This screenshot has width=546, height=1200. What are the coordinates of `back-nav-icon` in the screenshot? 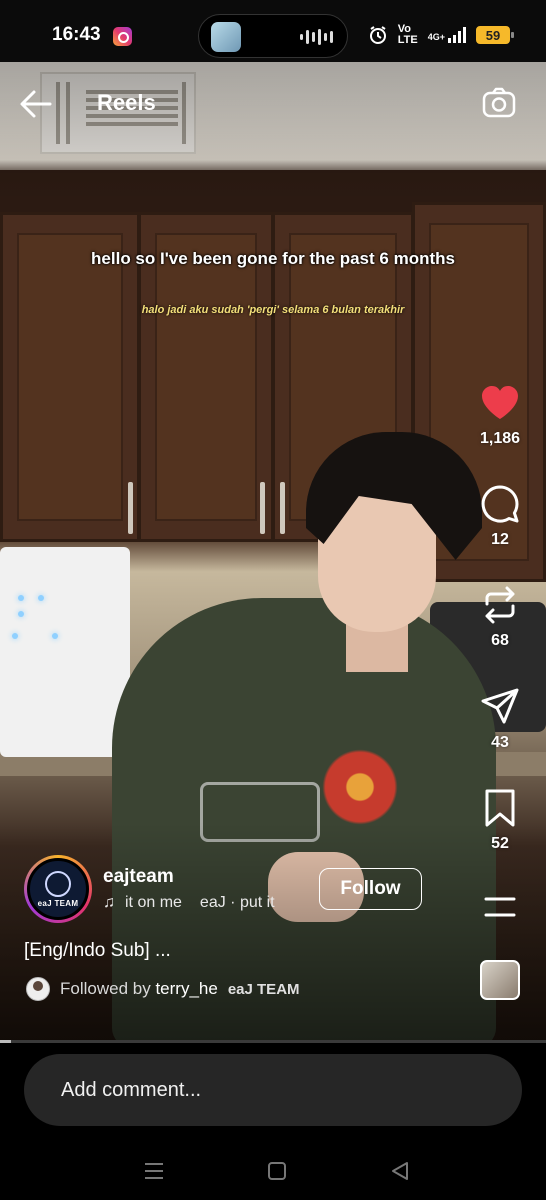 It's located at (400, 1171).